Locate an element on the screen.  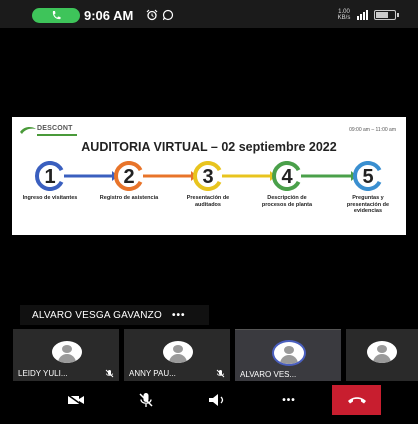
step-number: 3 is located at coordinates (207, 177).